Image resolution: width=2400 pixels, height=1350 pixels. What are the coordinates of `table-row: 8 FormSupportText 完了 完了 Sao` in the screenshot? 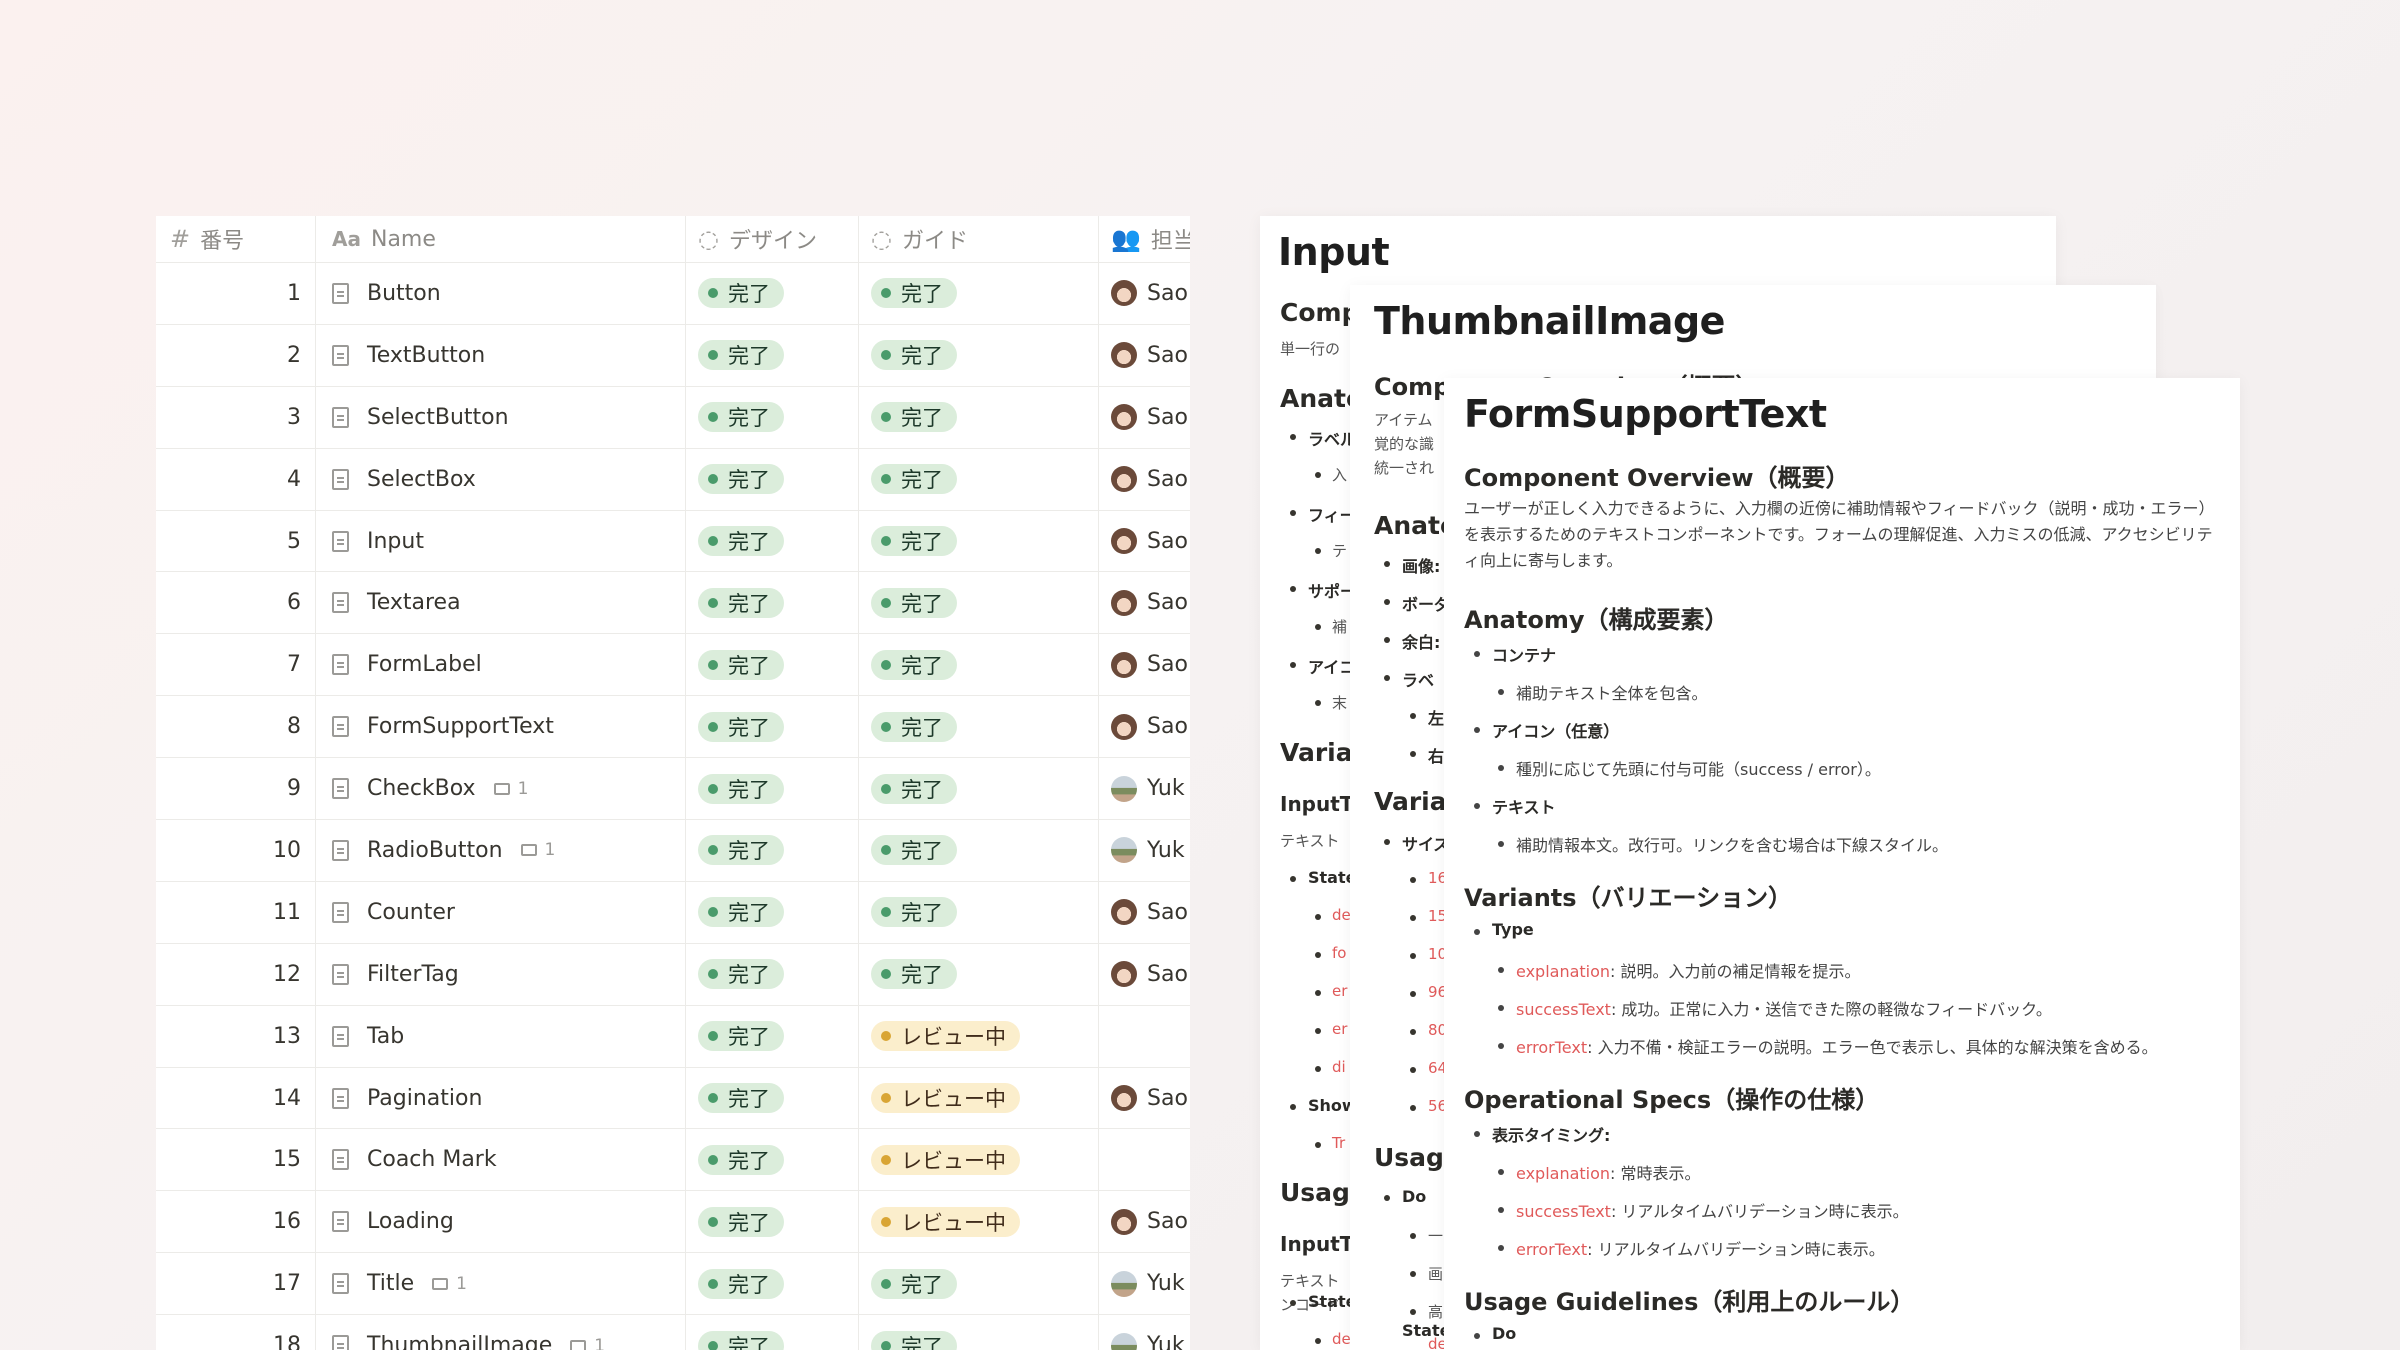 It's located at (673, 727).